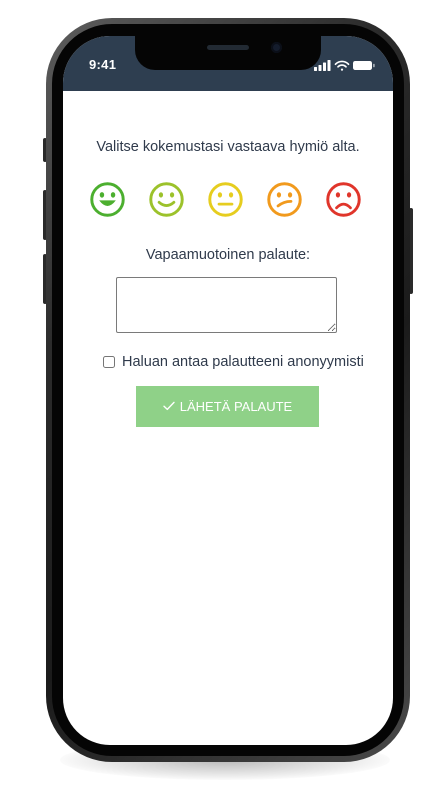 This screenshot has width=432, height=810. Describe the element at coordinates (364, 65) in the screenshot. I see `battery-icon` at that location.